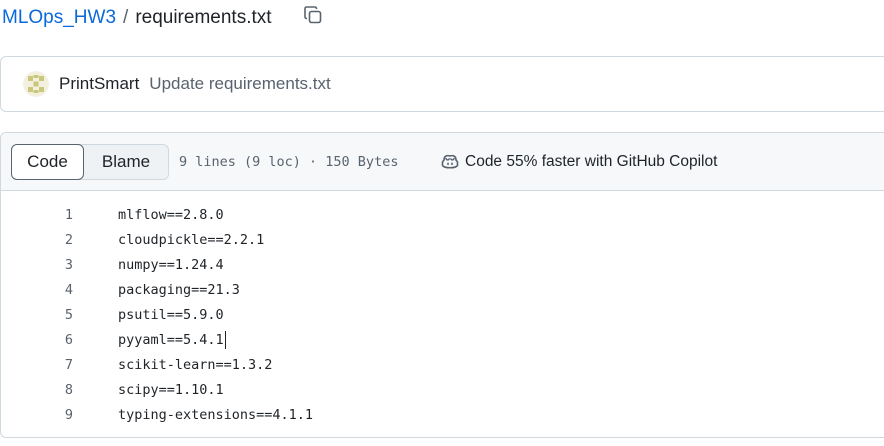  What do you see at coordinates (450, 162) in the screenshot?
I see `copilot-icon` at bounding box center [450, 162].